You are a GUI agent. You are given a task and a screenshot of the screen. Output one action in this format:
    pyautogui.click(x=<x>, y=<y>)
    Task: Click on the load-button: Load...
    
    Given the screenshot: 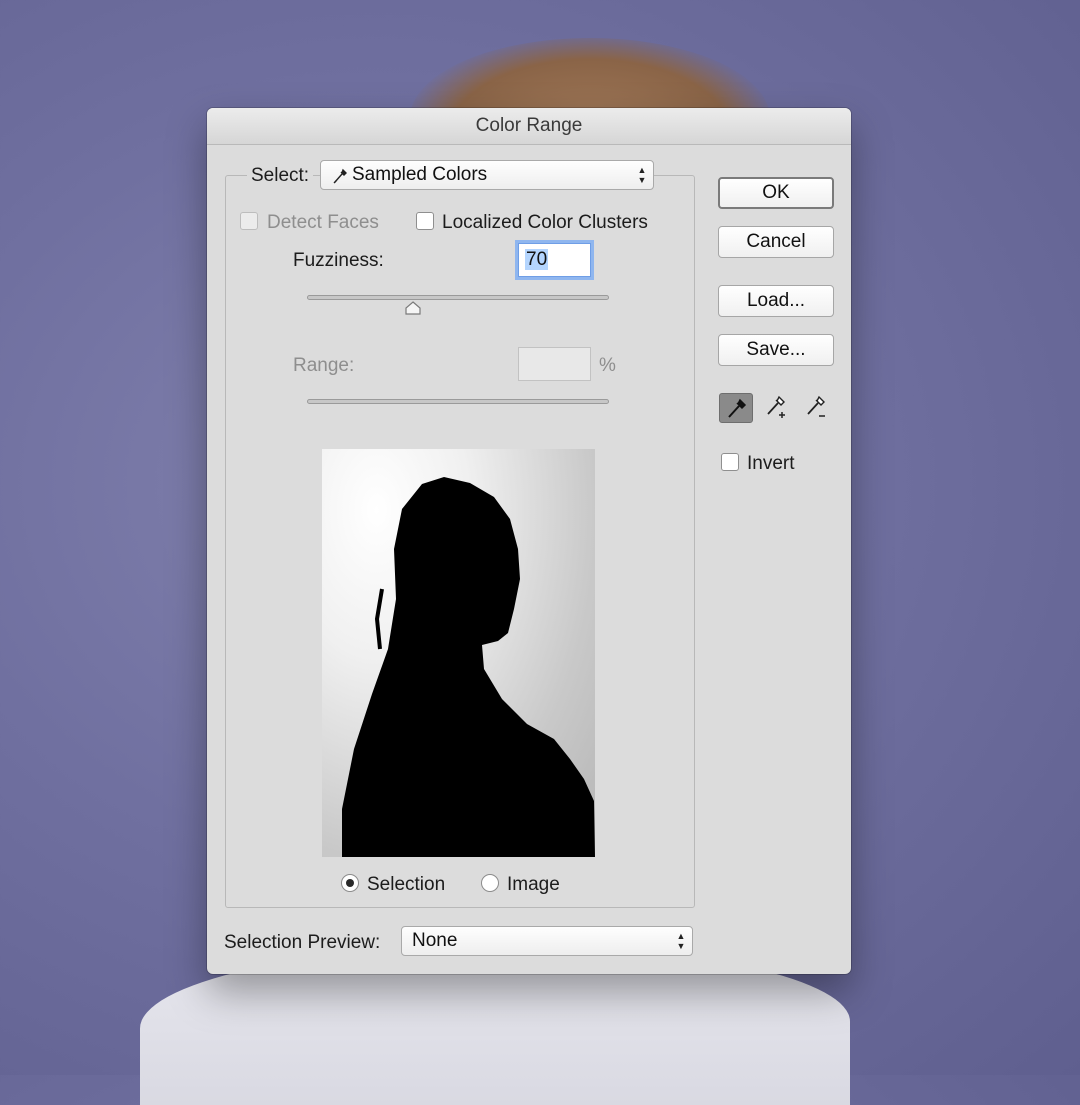 What is the action you would take?
    pyautogui.click(x=776, y=301)
    